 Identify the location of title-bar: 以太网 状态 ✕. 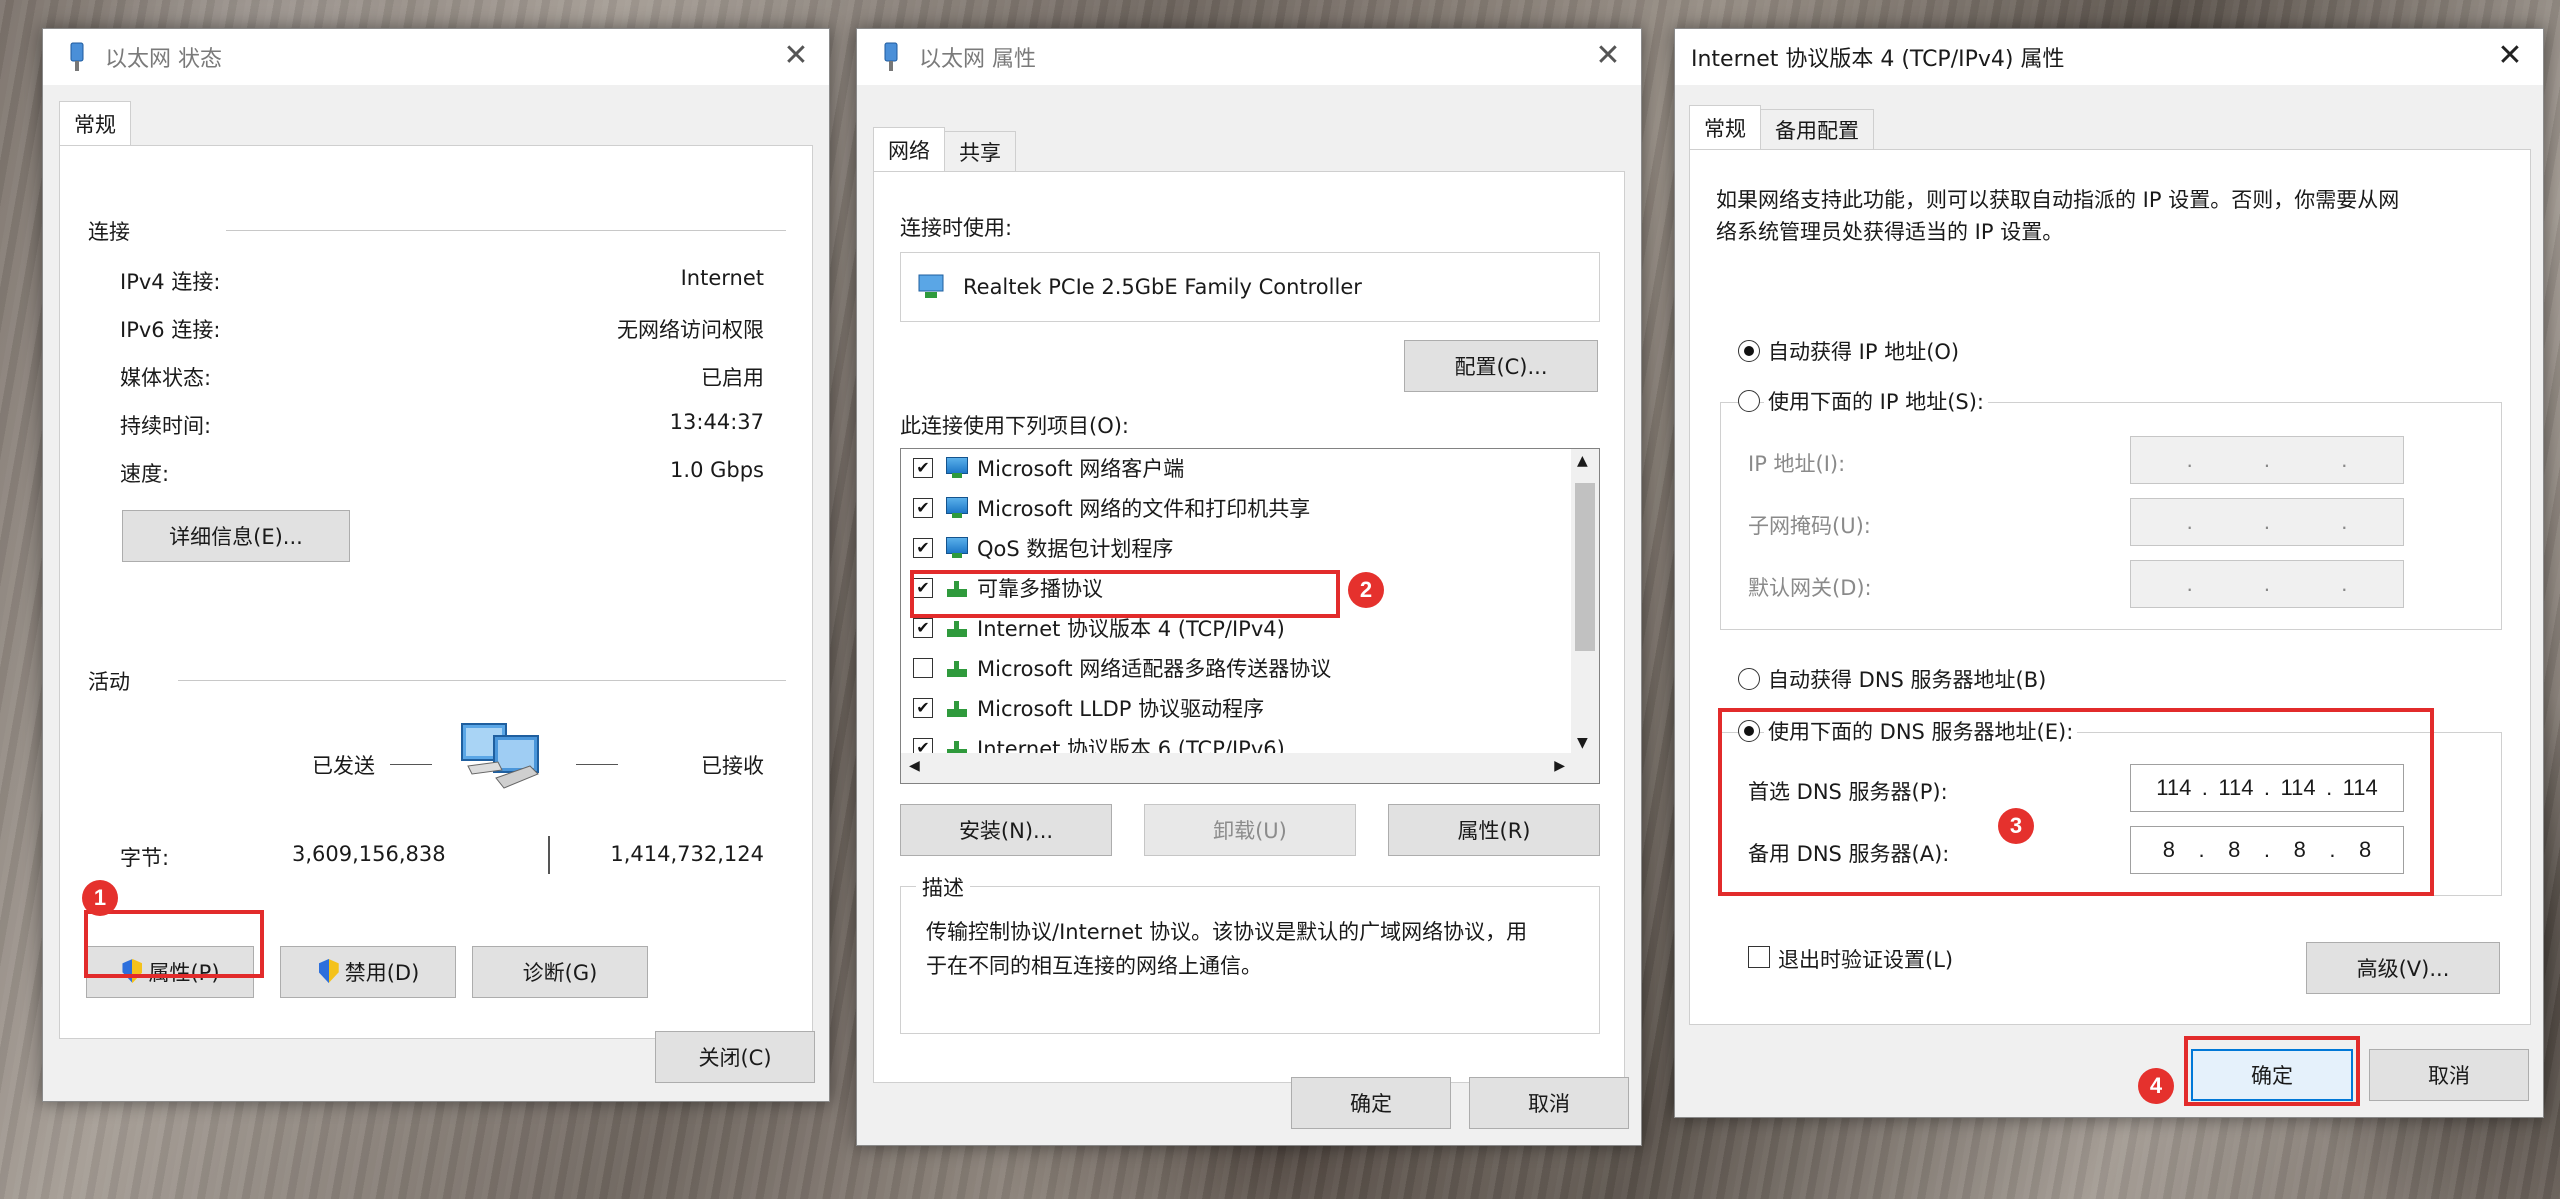
(436, 57).